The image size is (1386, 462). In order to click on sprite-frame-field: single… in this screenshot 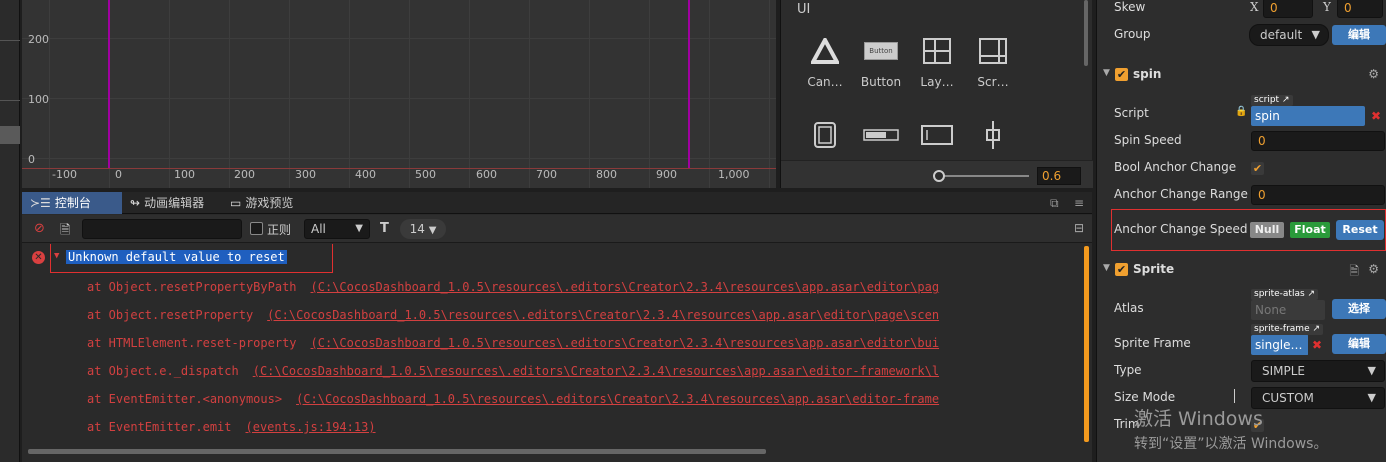, I will do `click(1280, 345)`.